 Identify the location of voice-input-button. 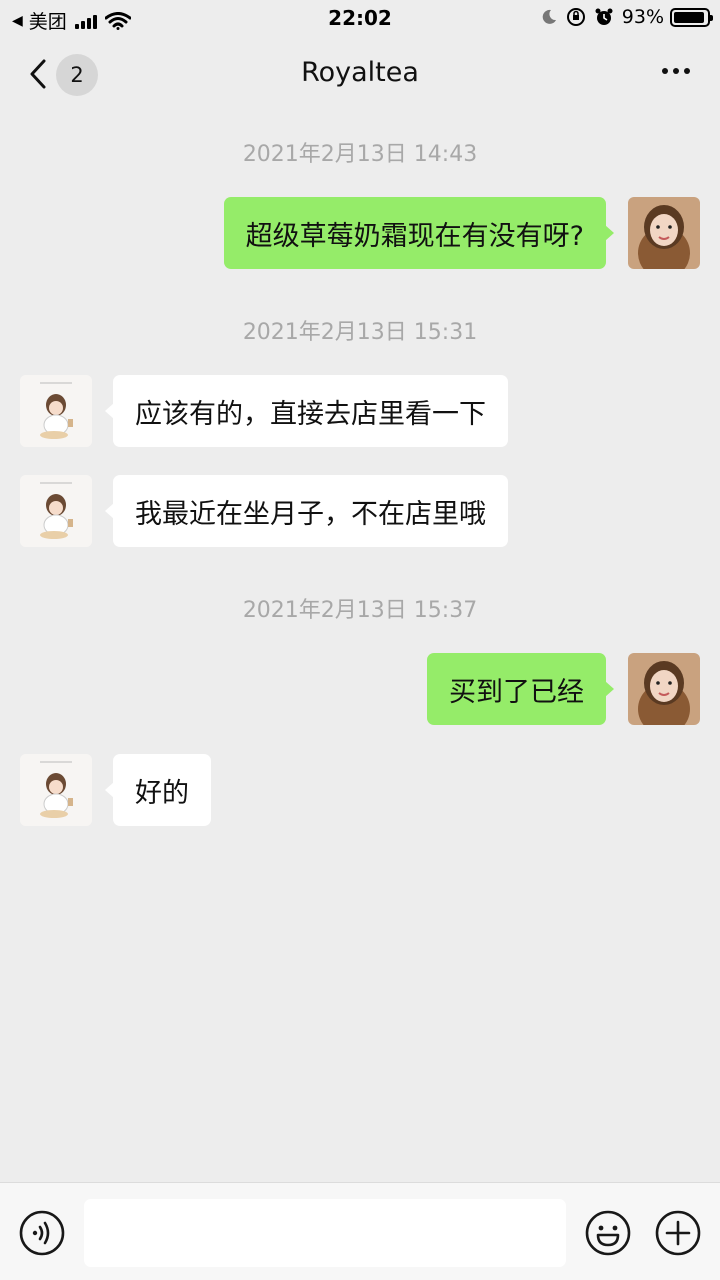
(42, 1233).